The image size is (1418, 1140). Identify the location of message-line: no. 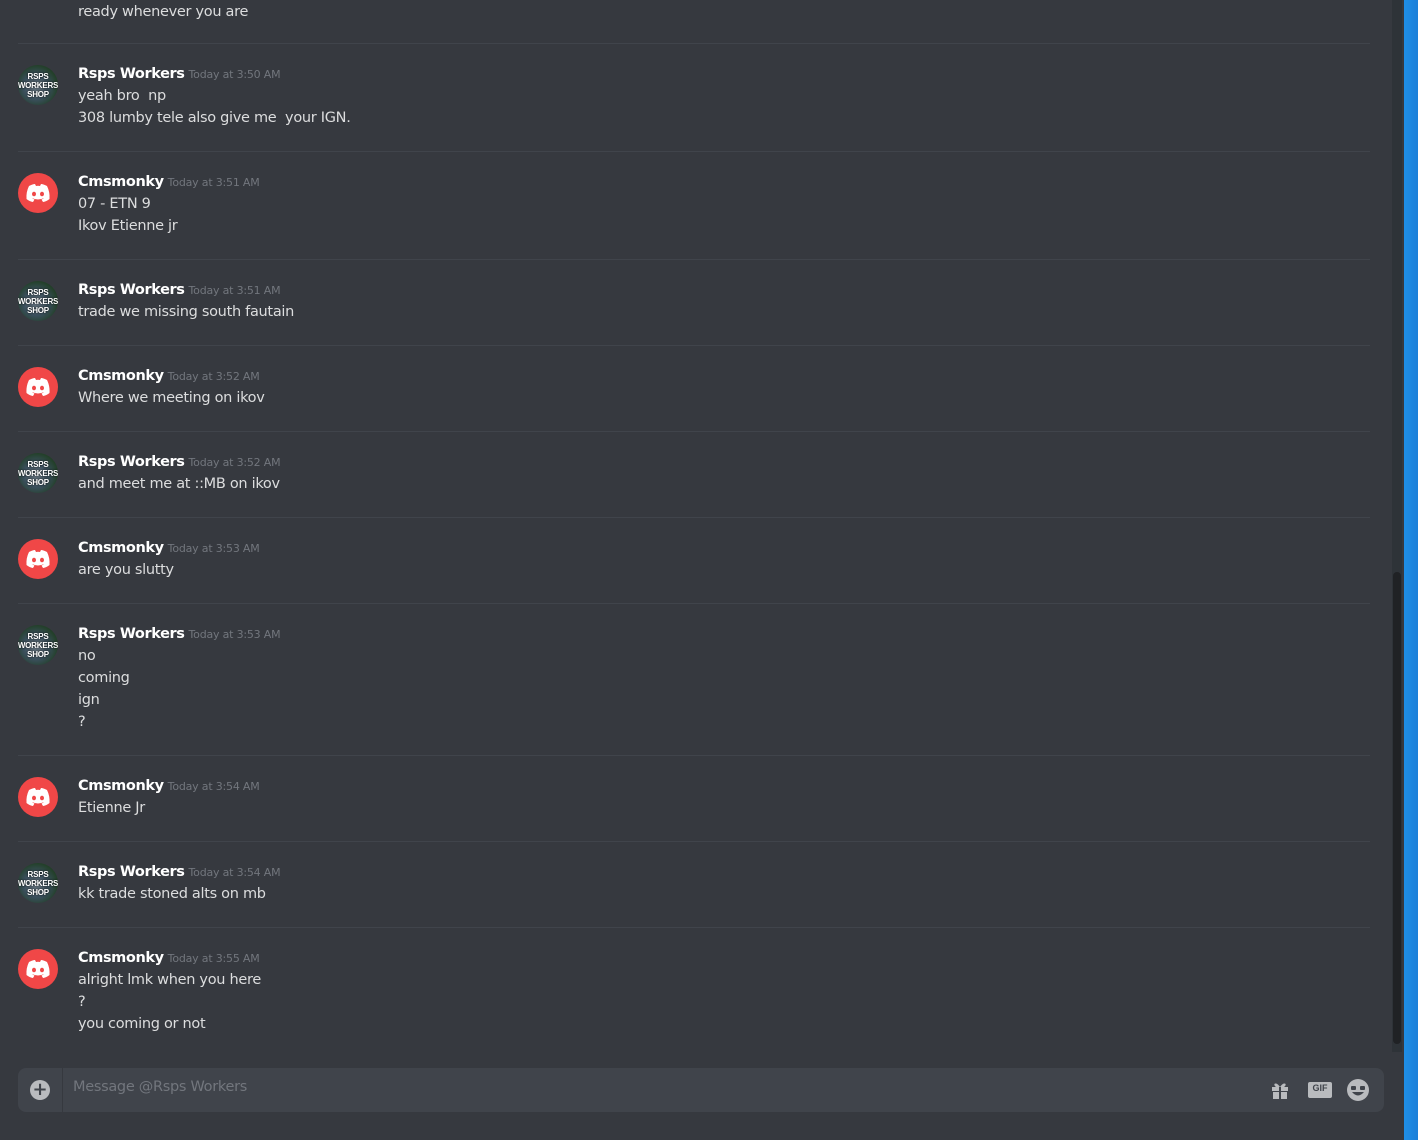
(87, 656).